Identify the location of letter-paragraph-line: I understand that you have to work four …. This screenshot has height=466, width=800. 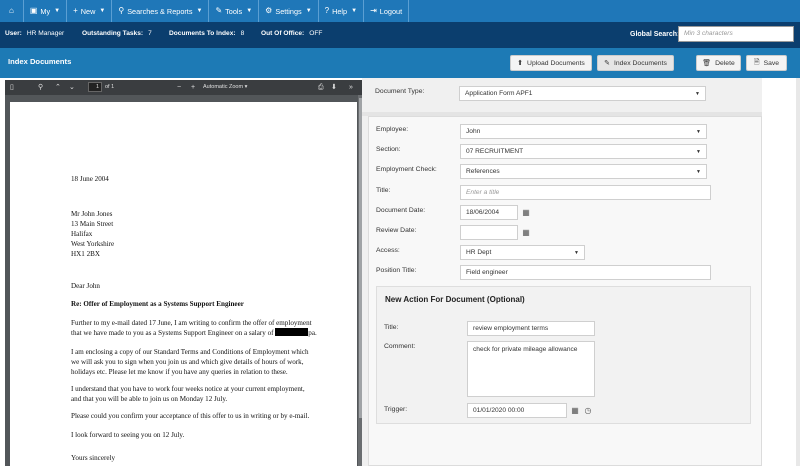
(188, 389).